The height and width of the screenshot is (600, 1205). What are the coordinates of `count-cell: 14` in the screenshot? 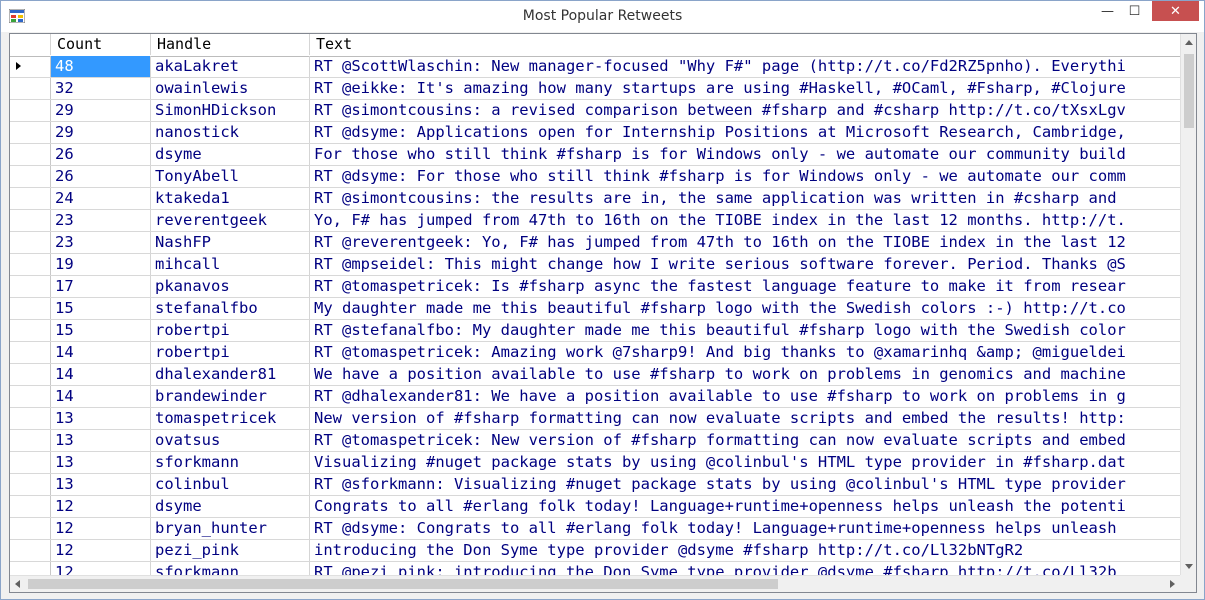 It's located at (101, 396).